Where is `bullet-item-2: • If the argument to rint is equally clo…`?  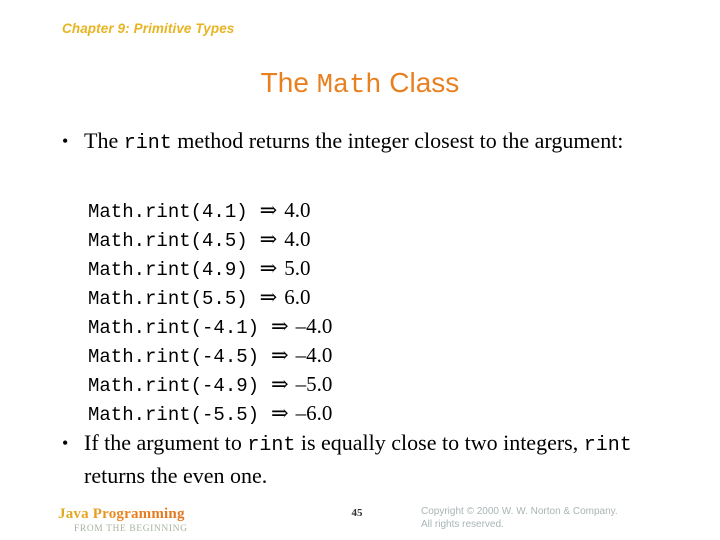
bullet-item-2: • If the argument to rint is equally clo… is located at coordinates (363, 459).